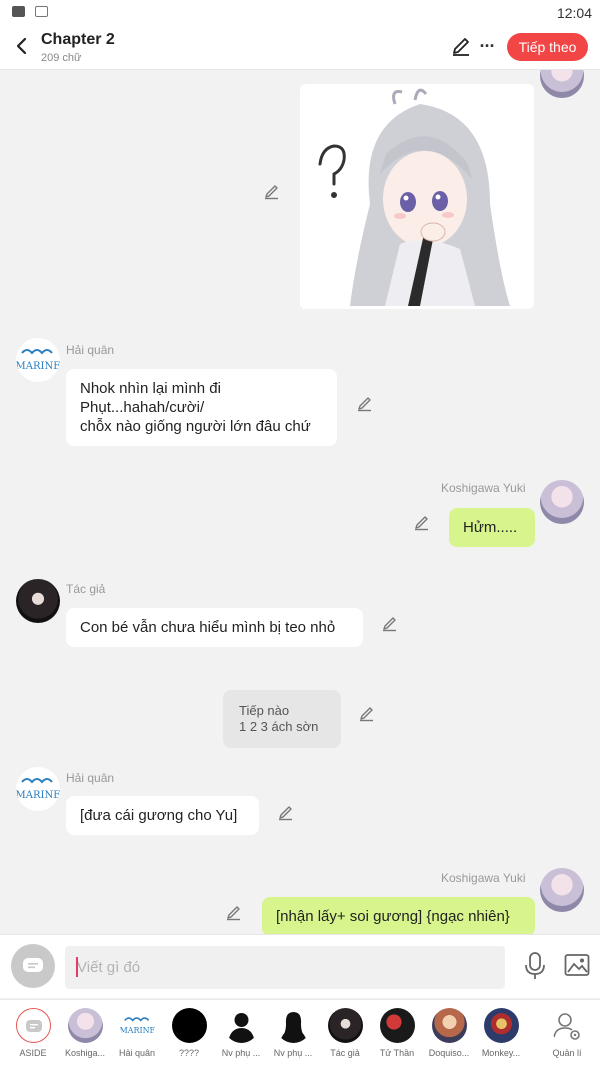 This screenshot has width=600, height=1067. I want to click on character-unknown: ????, so click(189, 1036).